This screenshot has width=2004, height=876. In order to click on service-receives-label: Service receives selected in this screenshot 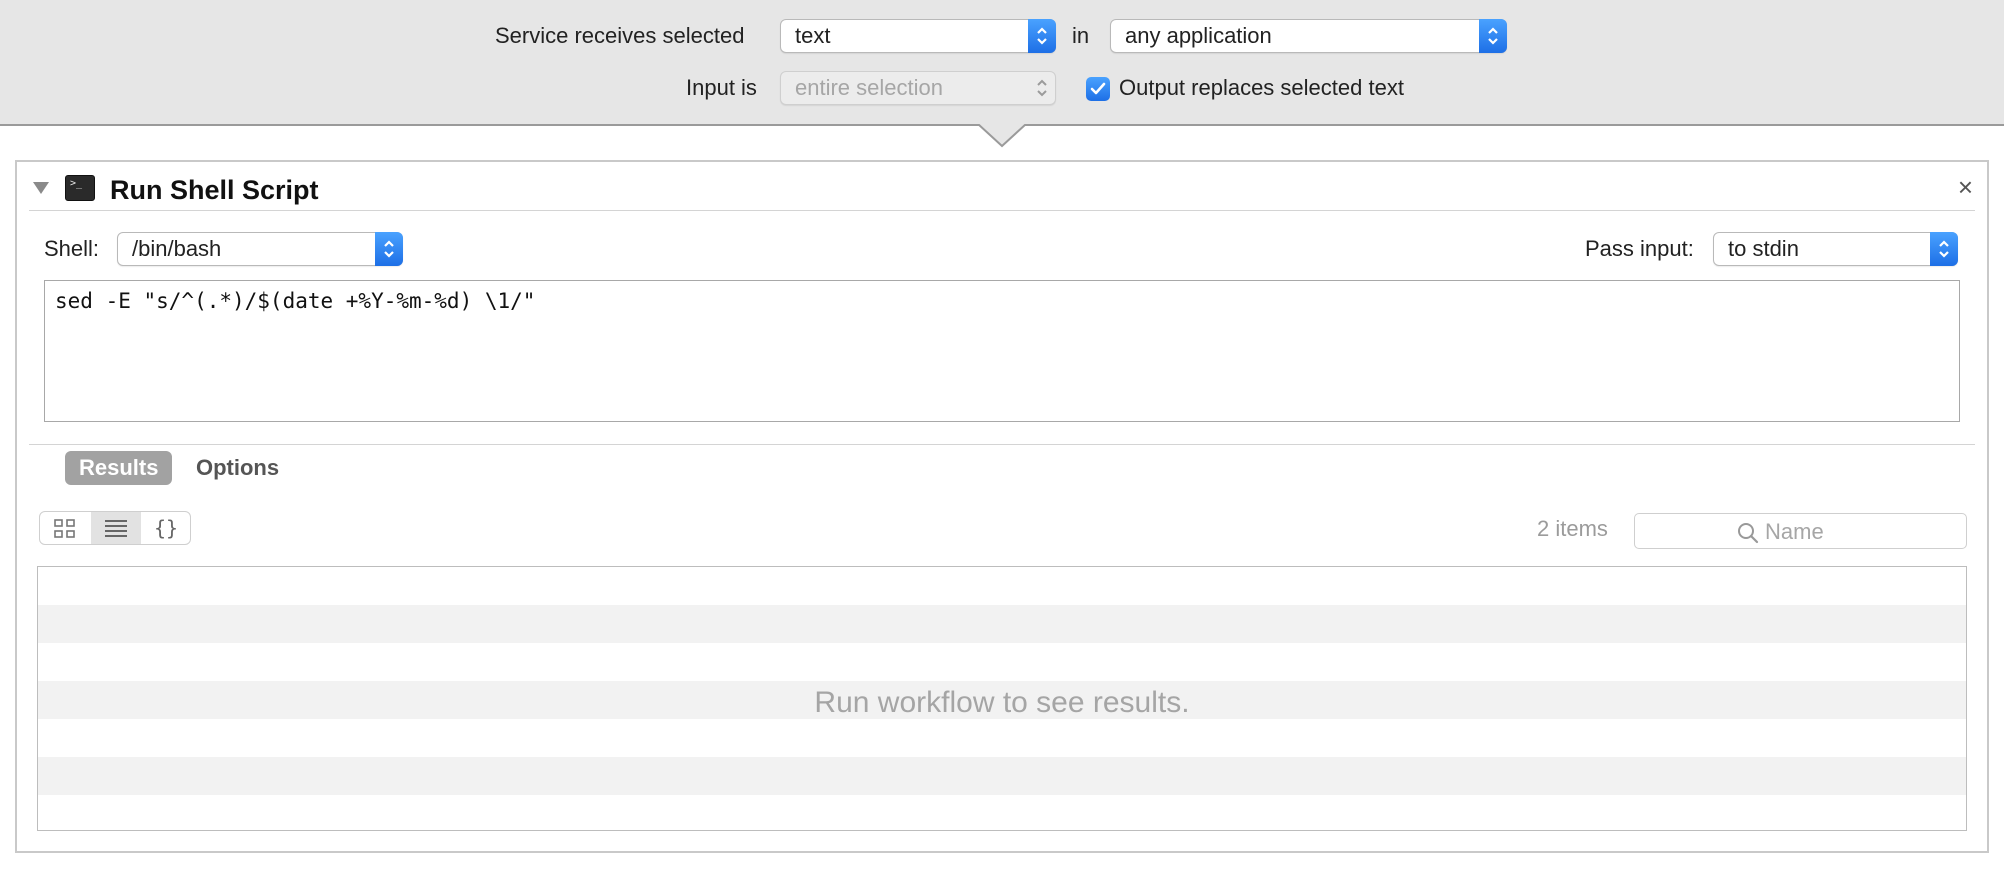, I will do `click(620, 35)`.